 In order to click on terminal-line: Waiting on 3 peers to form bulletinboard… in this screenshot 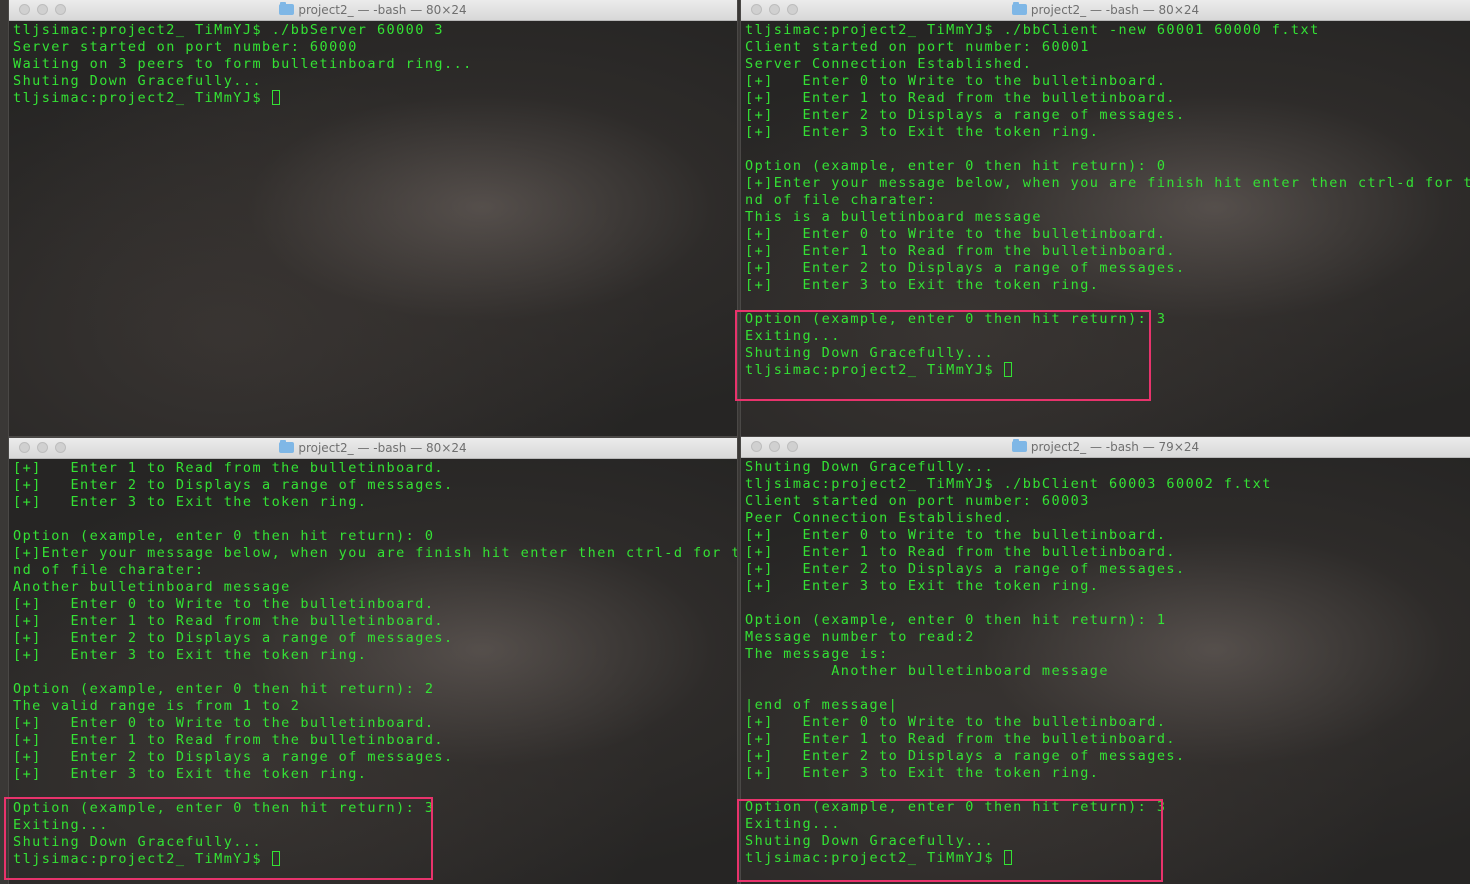, I will do `click(243, 64)`.